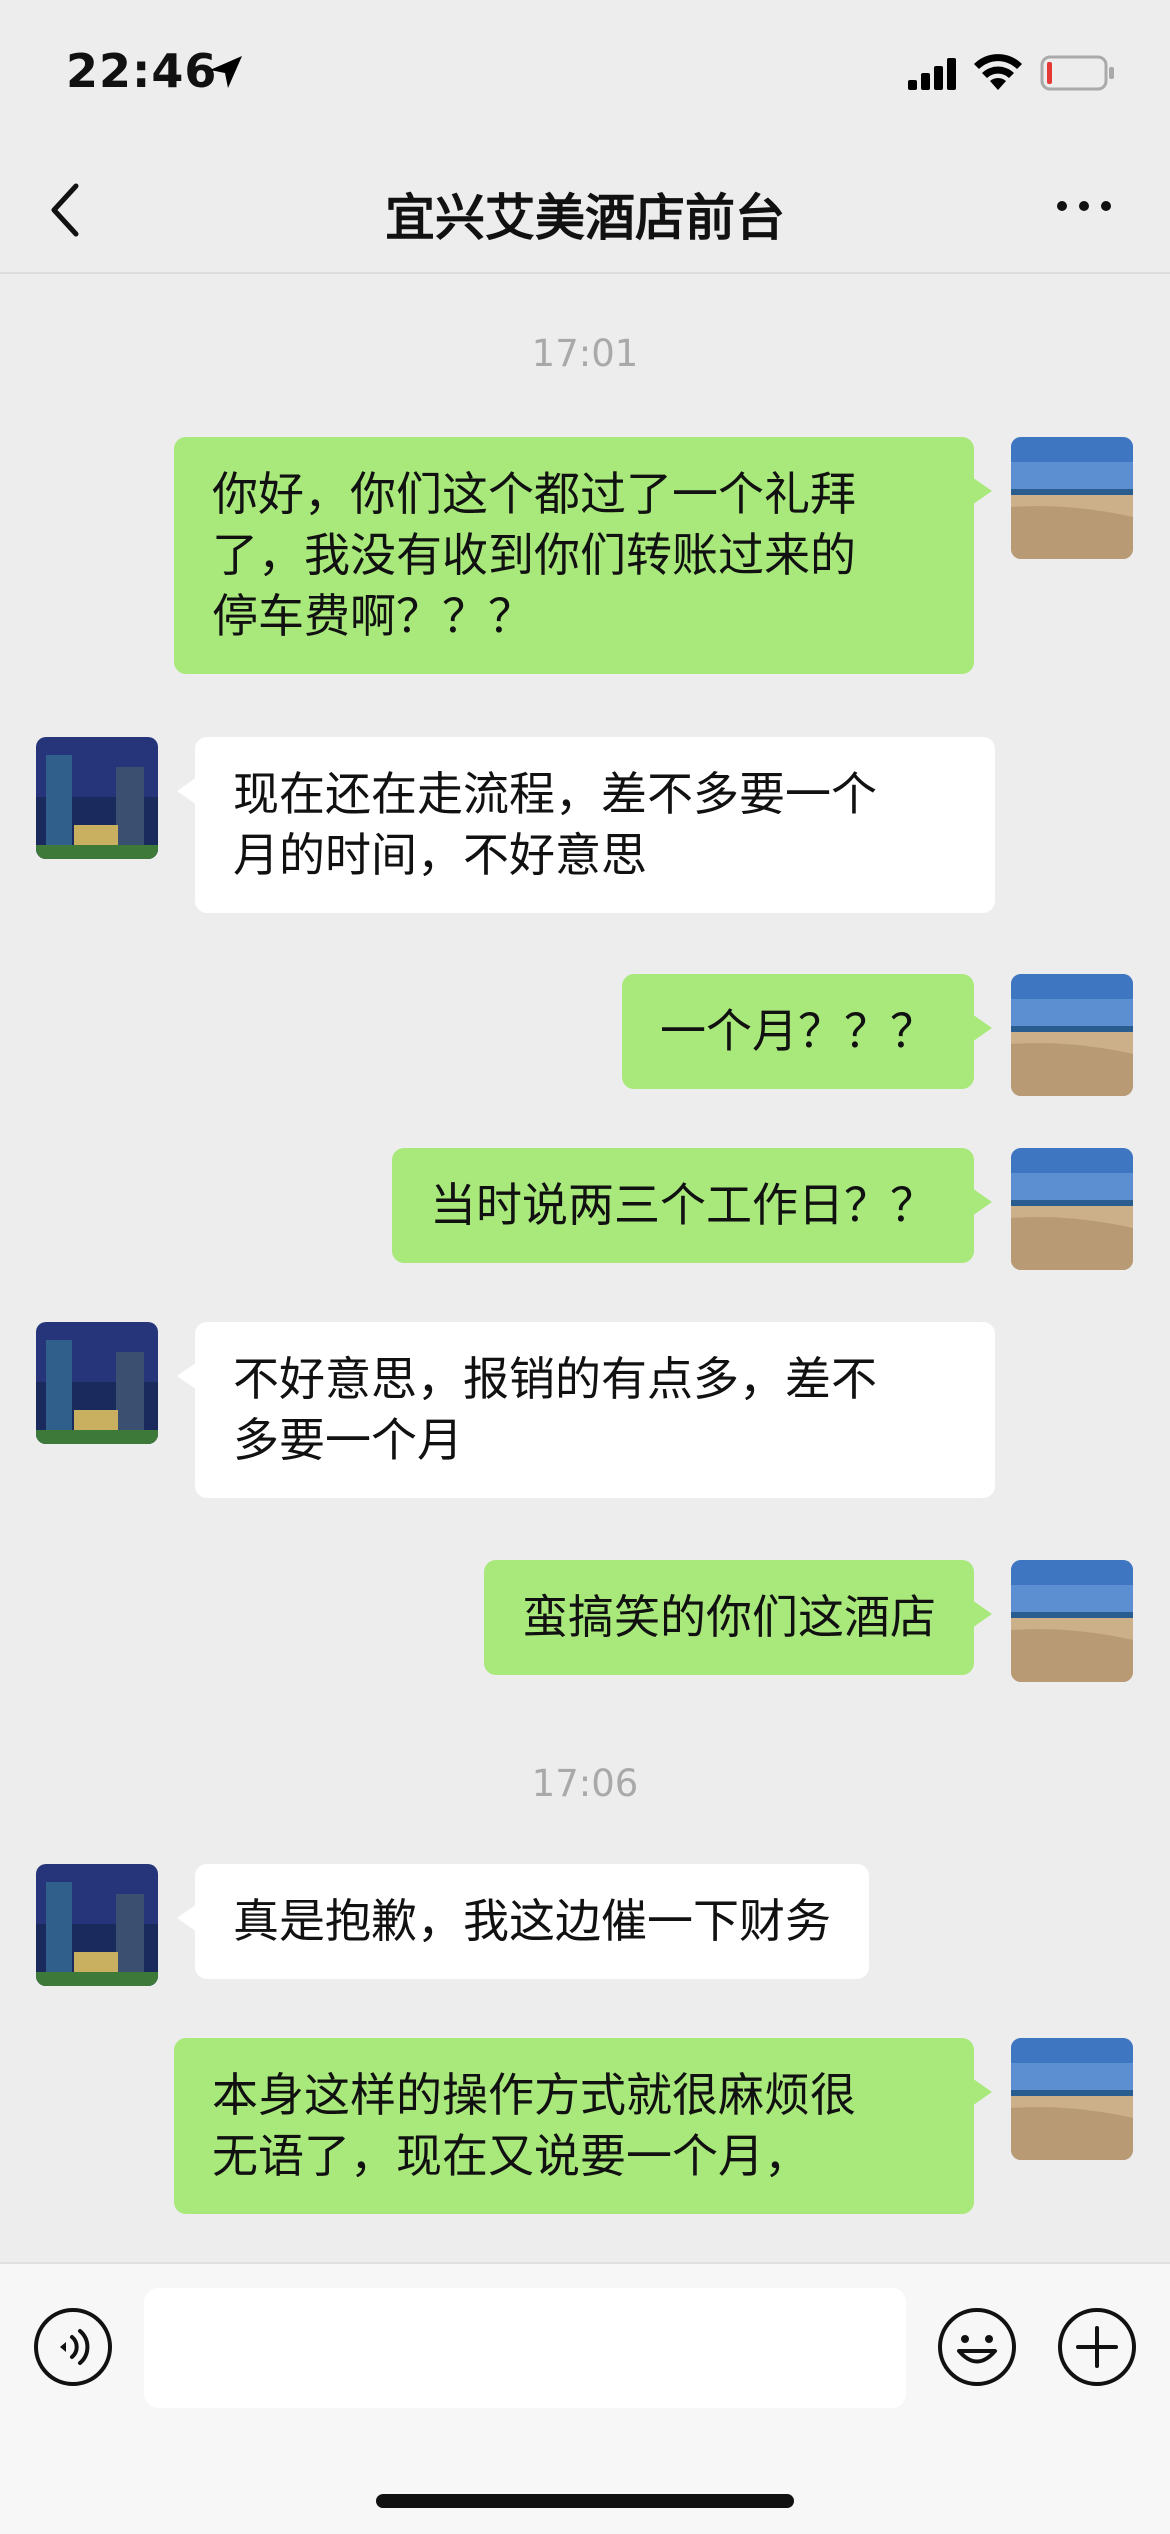 The width and height of the screenshot is (1170, 2534). Describe the element at coordinates (142, 71) in the screenshot. I see `status-time: 22:46` at that location.